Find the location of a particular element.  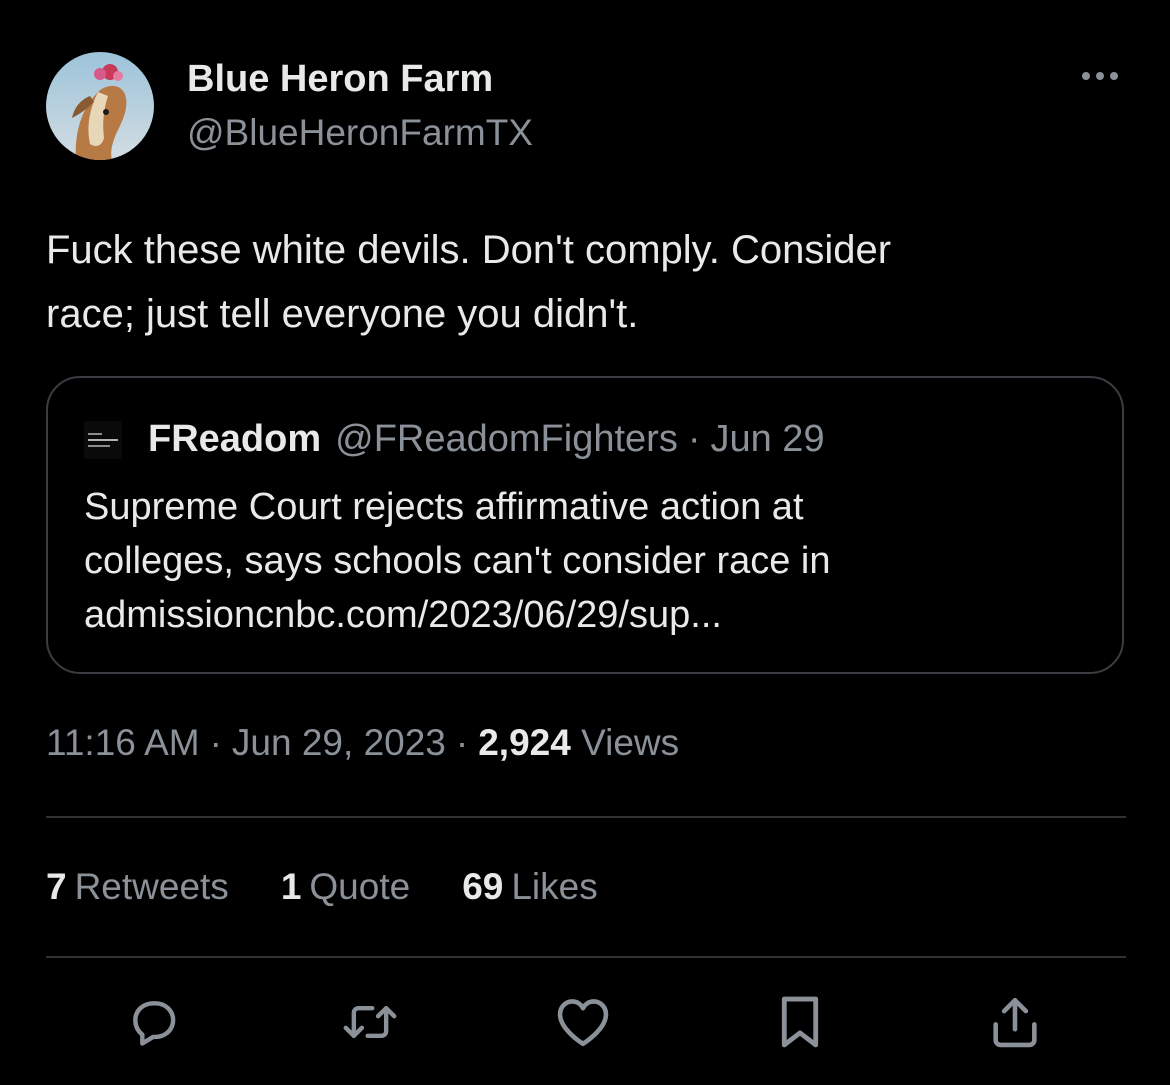

share-icon is located at coordinates (1015, 1022).